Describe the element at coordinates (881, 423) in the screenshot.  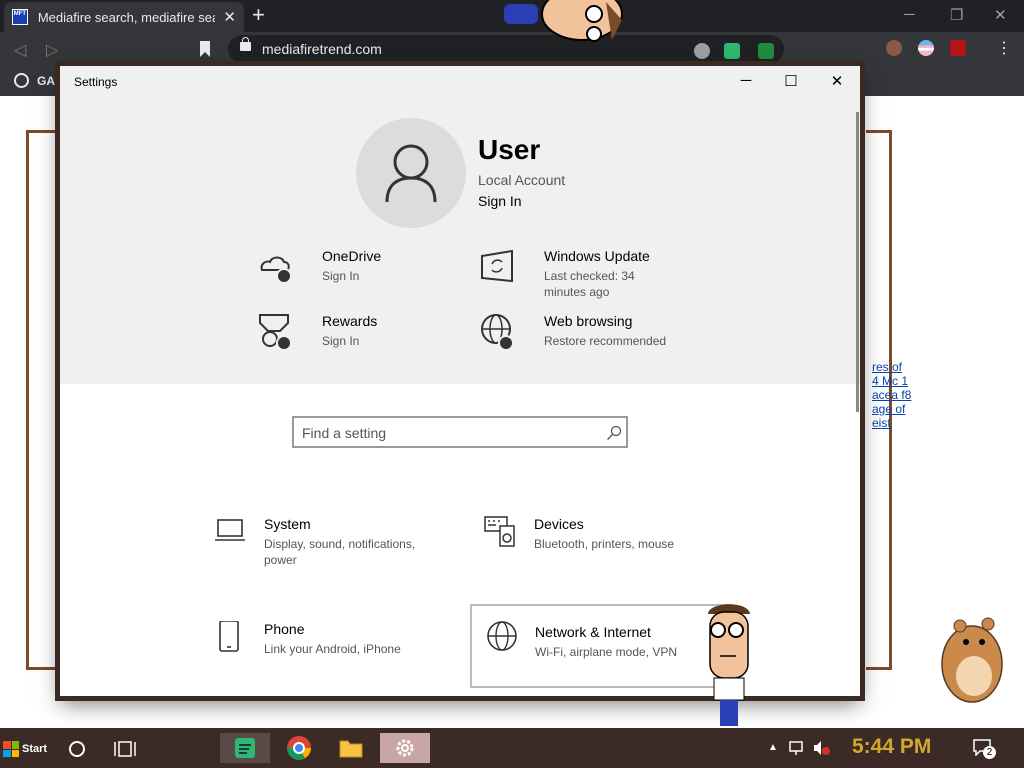
I see `page-link: eist` at that location.